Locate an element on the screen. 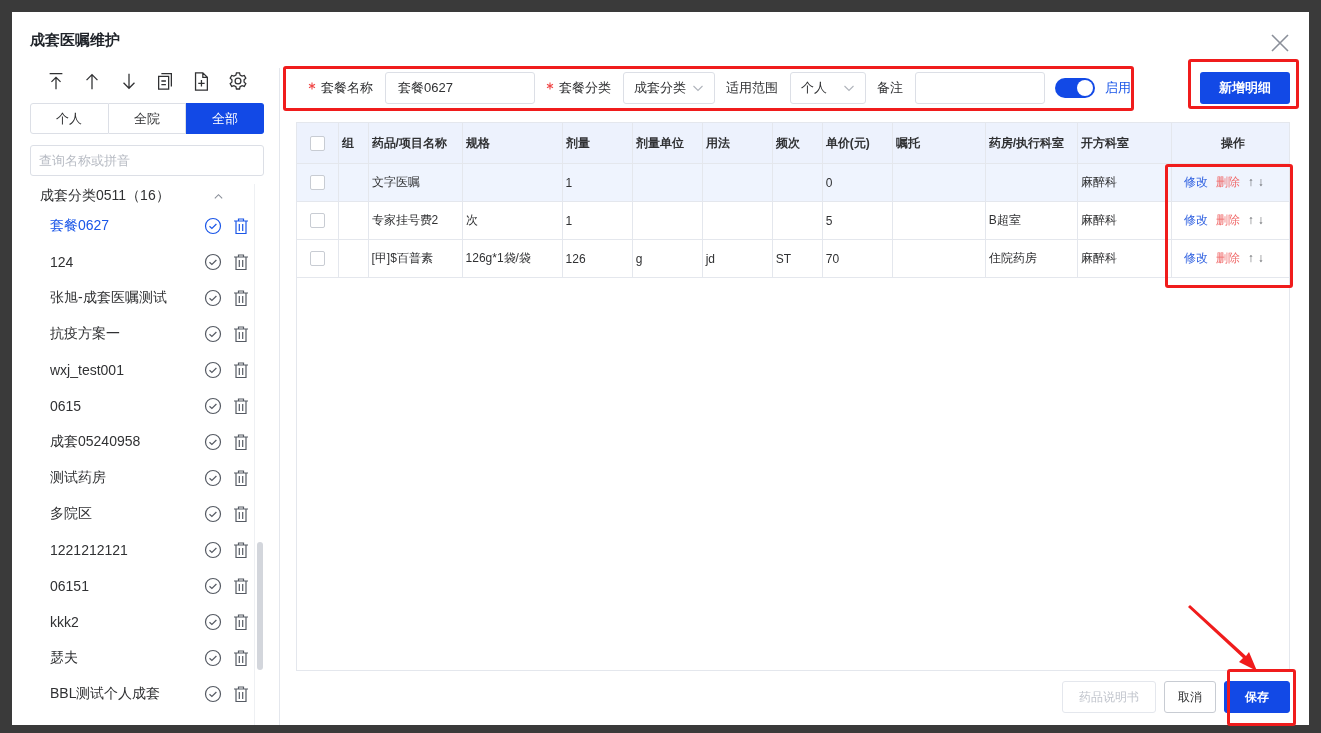 The image size is (1321, 733). scope-tab: 个人 is located at coordinates (69, 118).